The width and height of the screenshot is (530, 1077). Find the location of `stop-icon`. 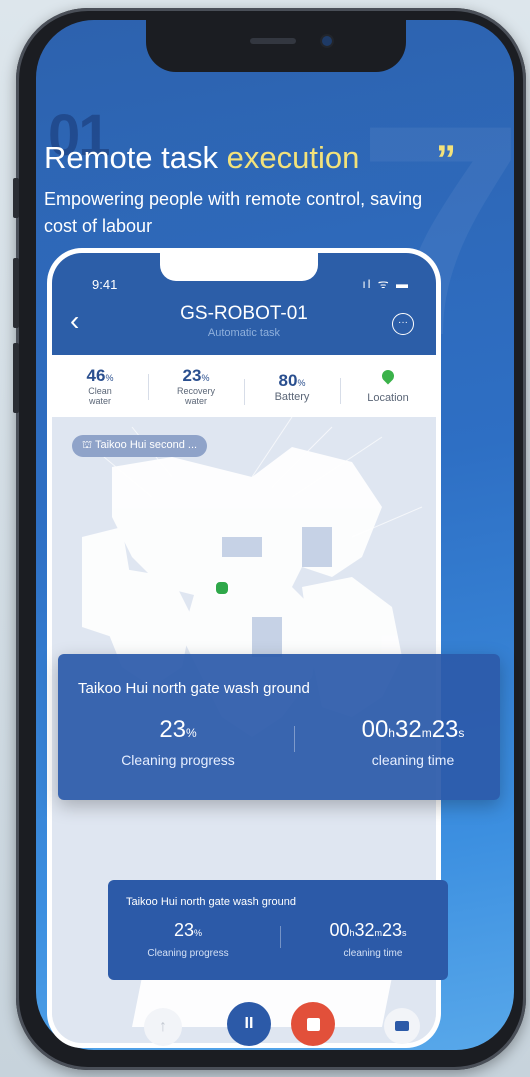

stop-icon is located at coordinates (313, 1024).